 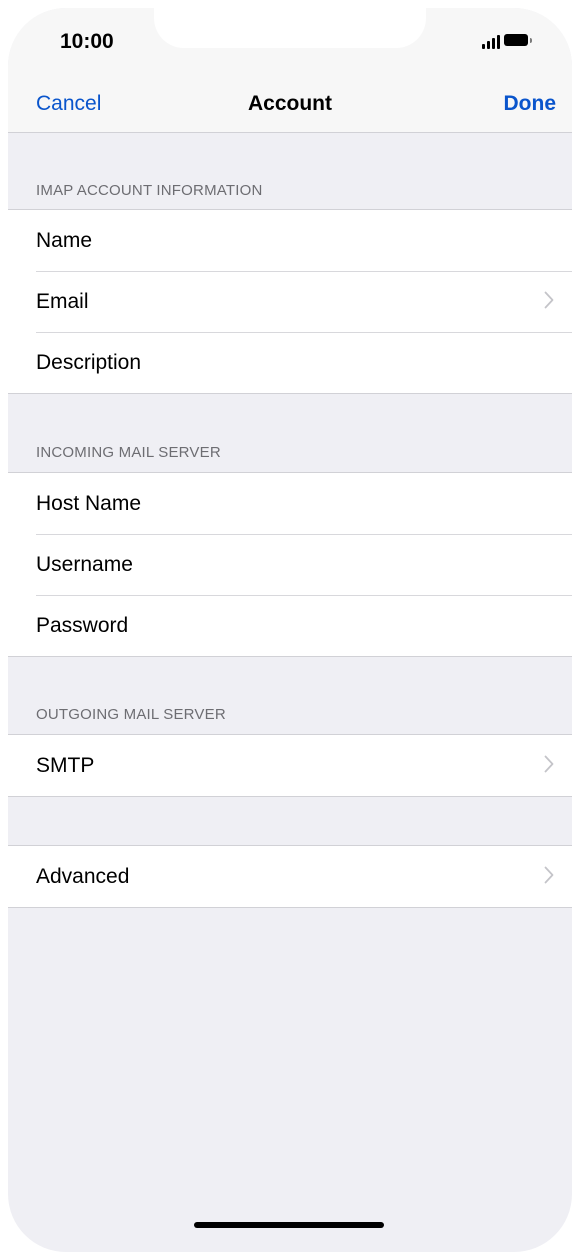 I want to click on password-row: Password, so click(x=290, y=625).